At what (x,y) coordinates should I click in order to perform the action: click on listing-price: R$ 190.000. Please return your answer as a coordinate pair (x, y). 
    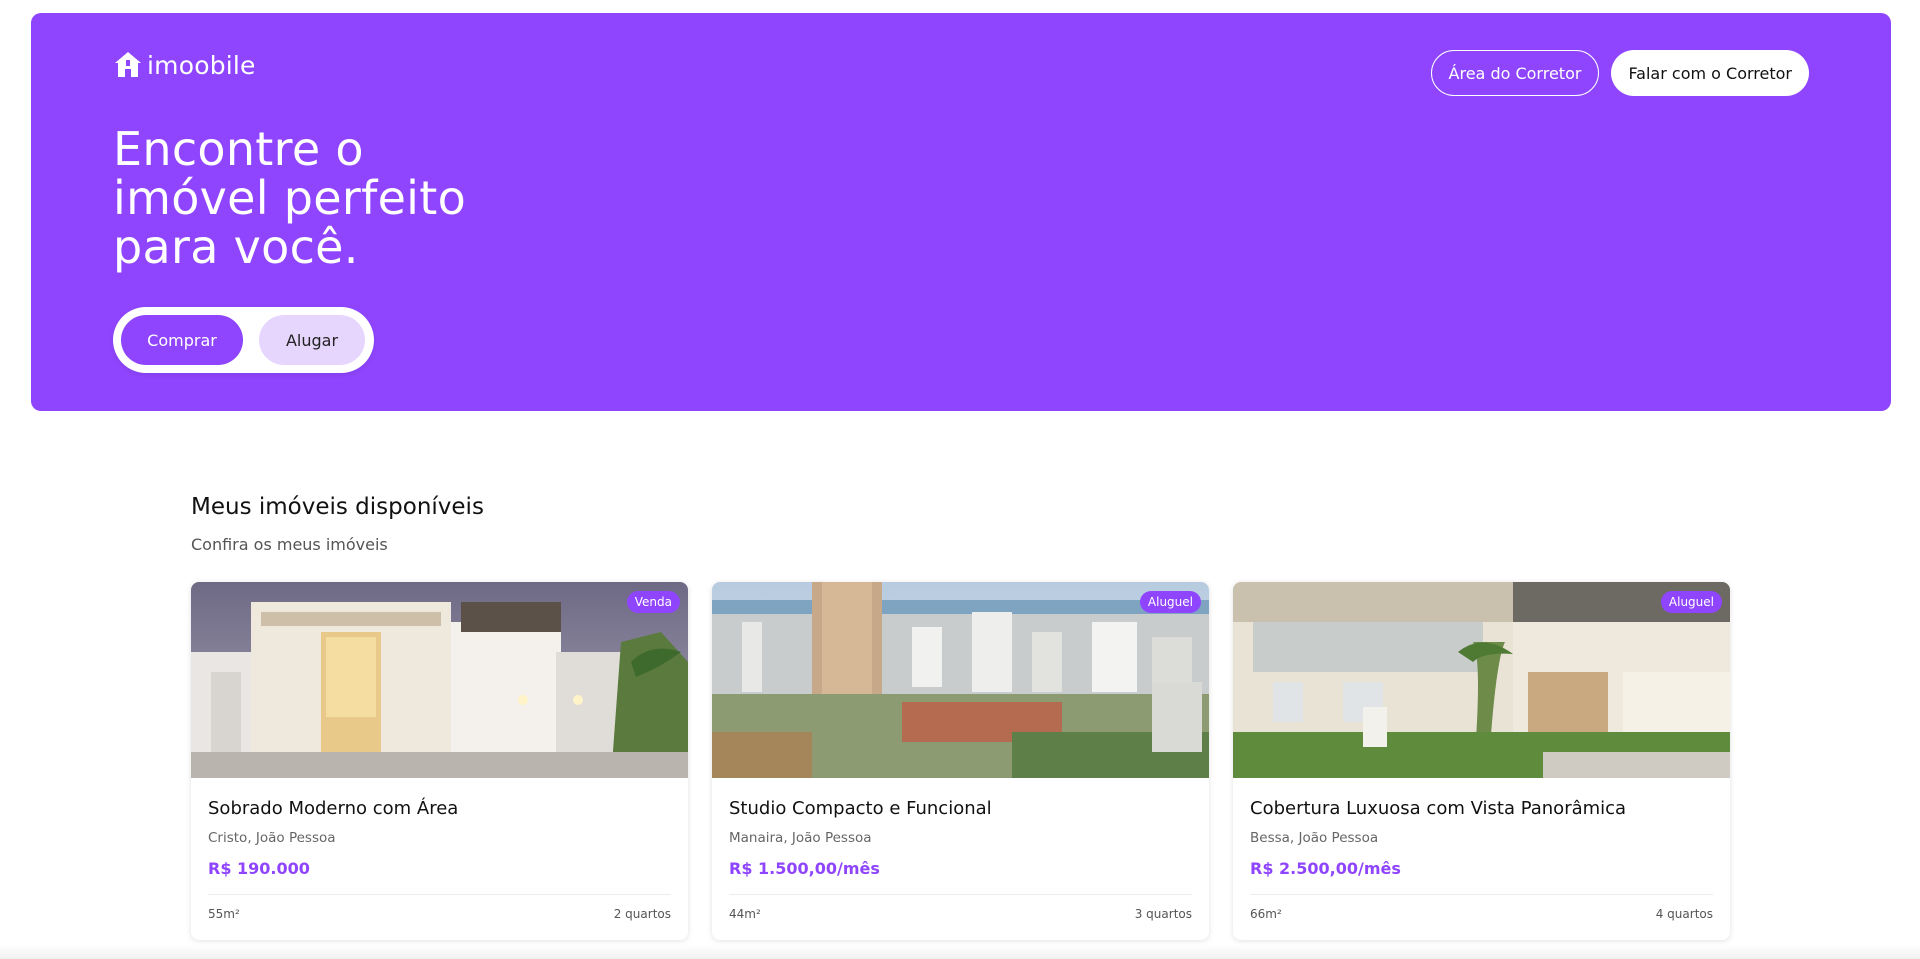
    Looking at the image, I should click on (259, 868).